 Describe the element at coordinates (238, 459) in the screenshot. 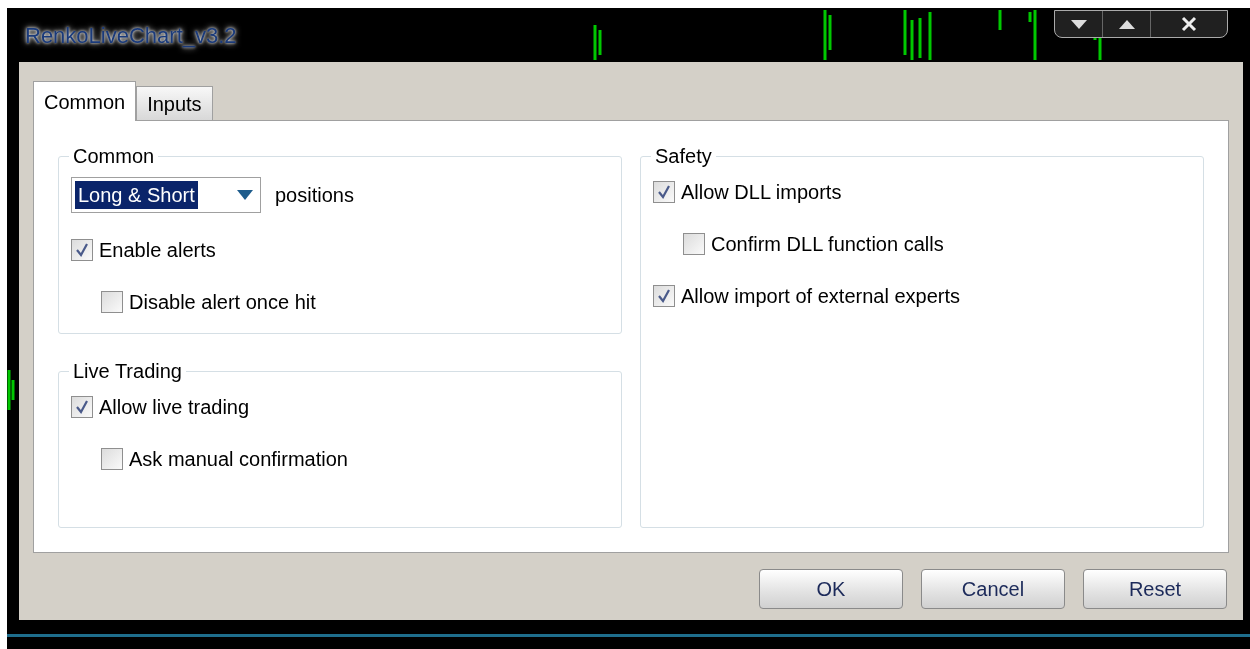

I see `checkbox-label: Ask manual confirmation` at that location.